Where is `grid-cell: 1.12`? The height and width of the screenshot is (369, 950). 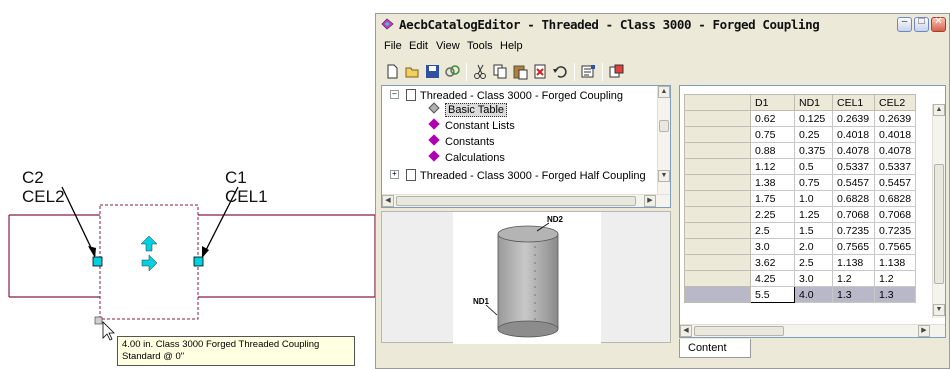 grid-cell: 1.12 is located at coordinates (772, 166).